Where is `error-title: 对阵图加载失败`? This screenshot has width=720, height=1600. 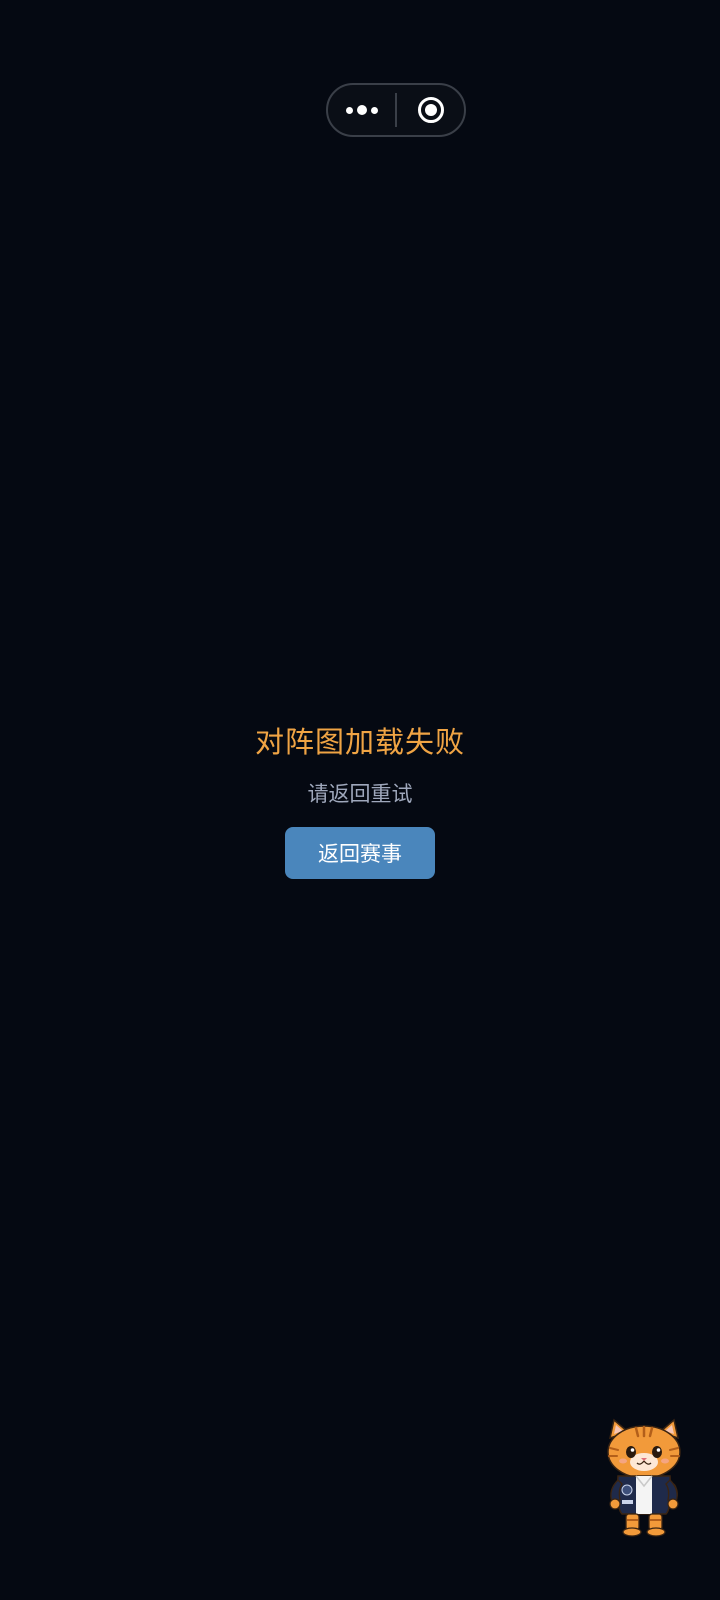
error-title: 对阵图加载失败 is located at coordinates (359, 742).